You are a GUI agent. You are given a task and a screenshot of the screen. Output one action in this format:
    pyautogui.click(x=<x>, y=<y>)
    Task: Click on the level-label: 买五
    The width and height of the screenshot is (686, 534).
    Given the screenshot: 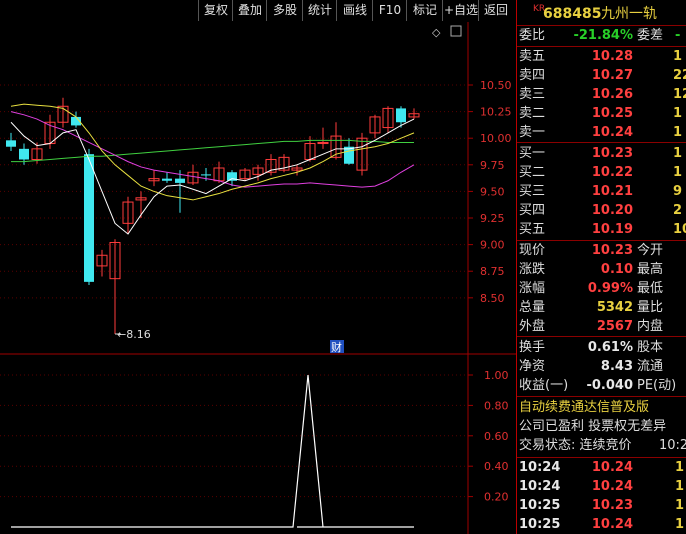 What is the action you would take?
    pyautogui.click(x=532, y=229)
    